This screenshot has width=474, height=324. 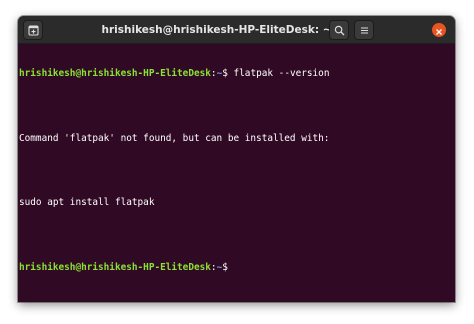 I want to click on search-icon, so click(x=339, y=30).